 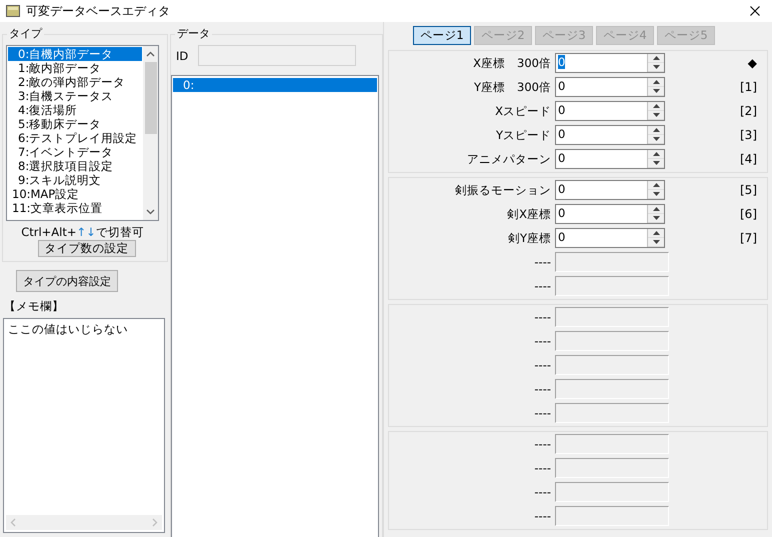 I want to click on page-tab: ページ1, so click(x=442, y=35).